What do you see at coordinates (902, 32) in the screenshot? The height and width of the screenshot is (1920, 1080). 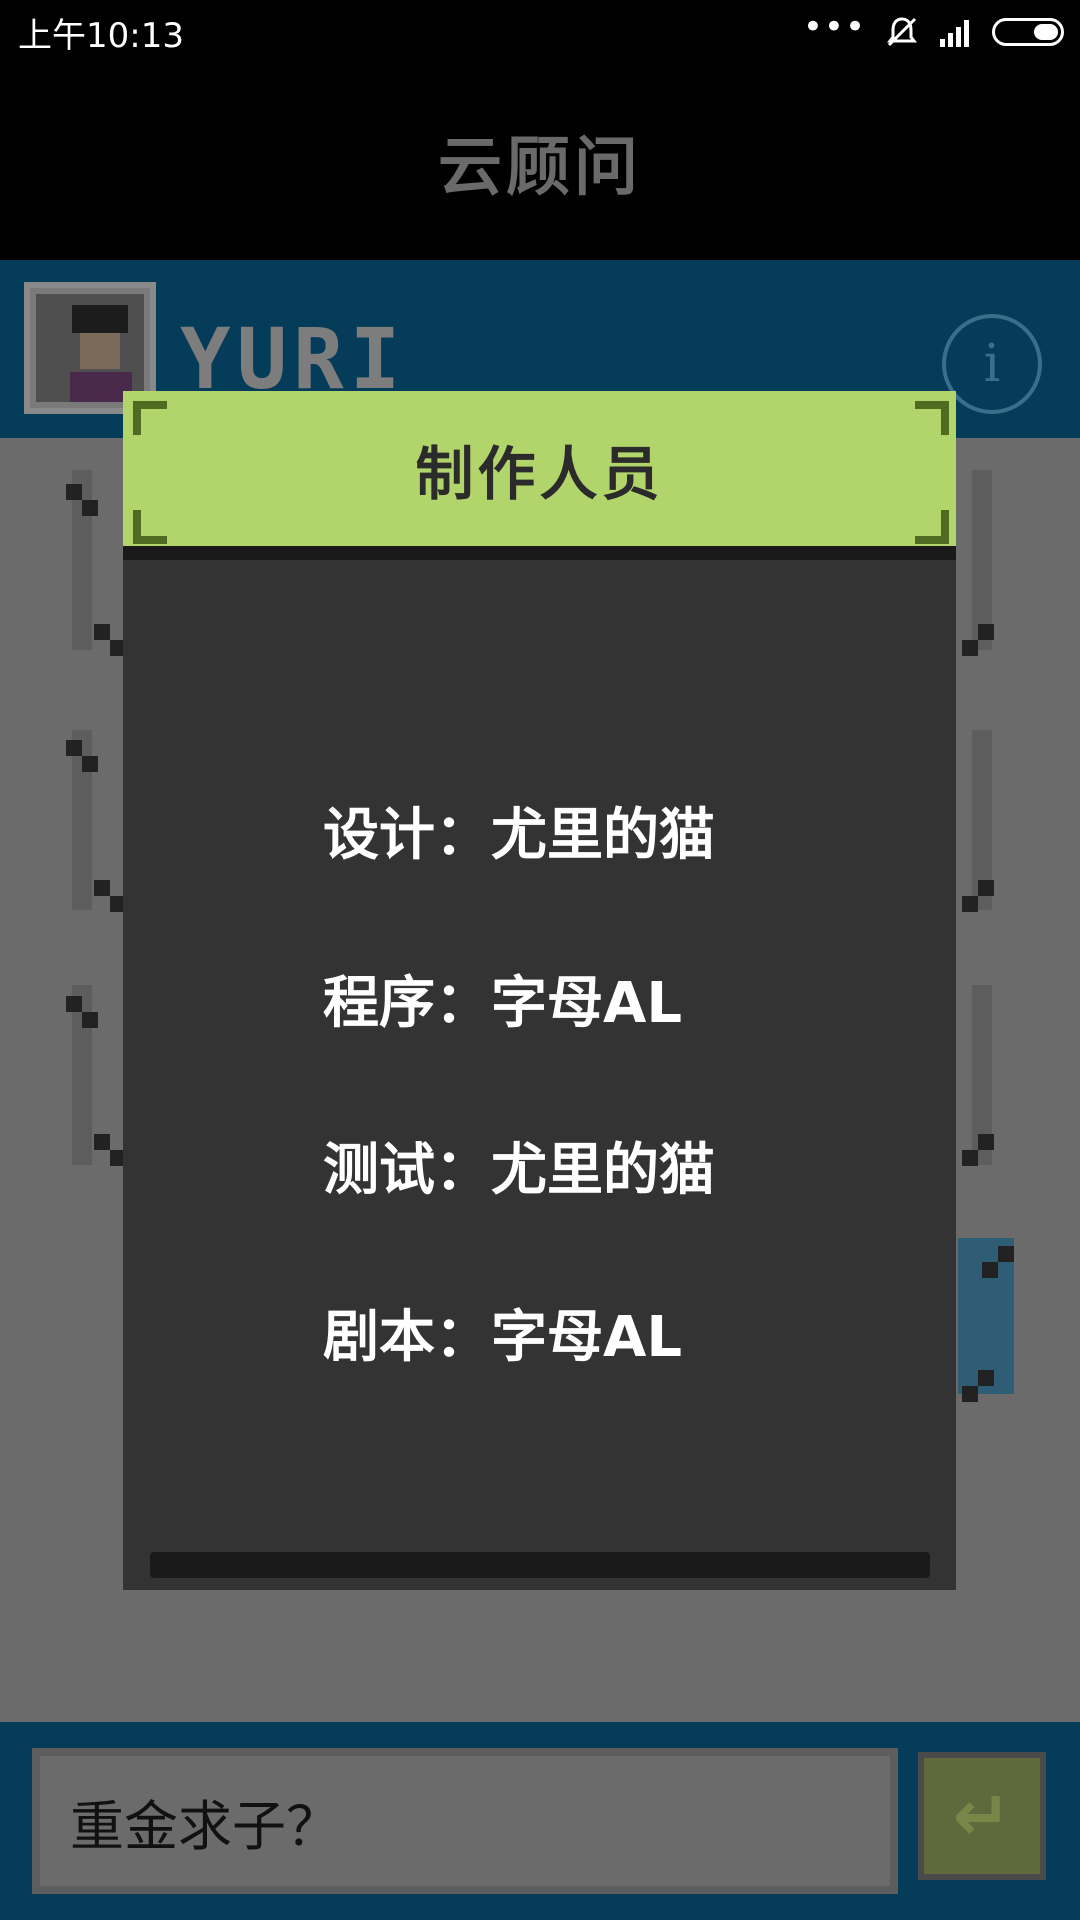 I see `mute-bell-icon` at bounding box center [902, 32].